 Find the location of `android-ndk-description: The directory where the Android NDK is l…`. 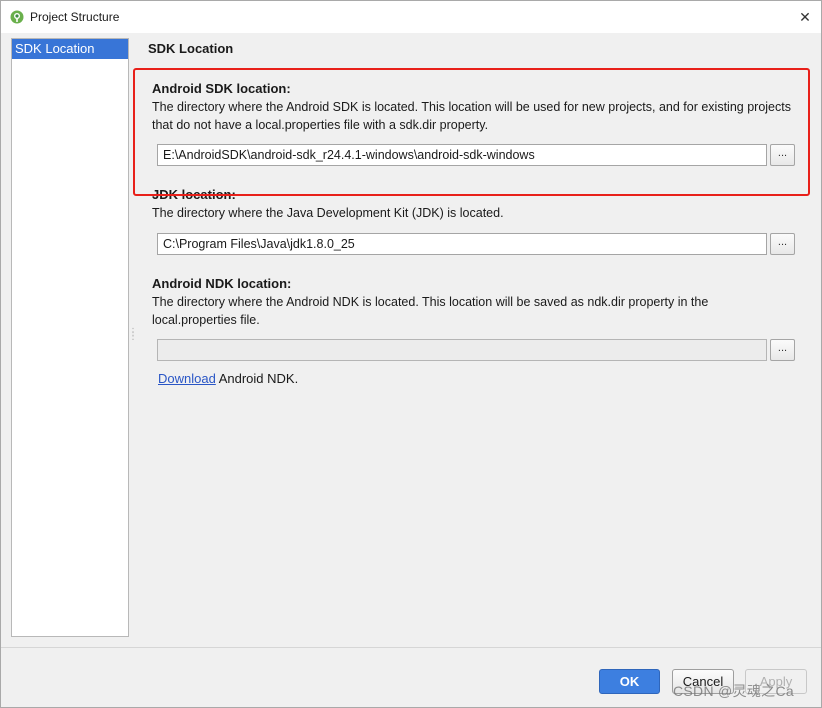

android-ndk-description: The directory where the Android NDK is l… is located at coordinates (430, 311).